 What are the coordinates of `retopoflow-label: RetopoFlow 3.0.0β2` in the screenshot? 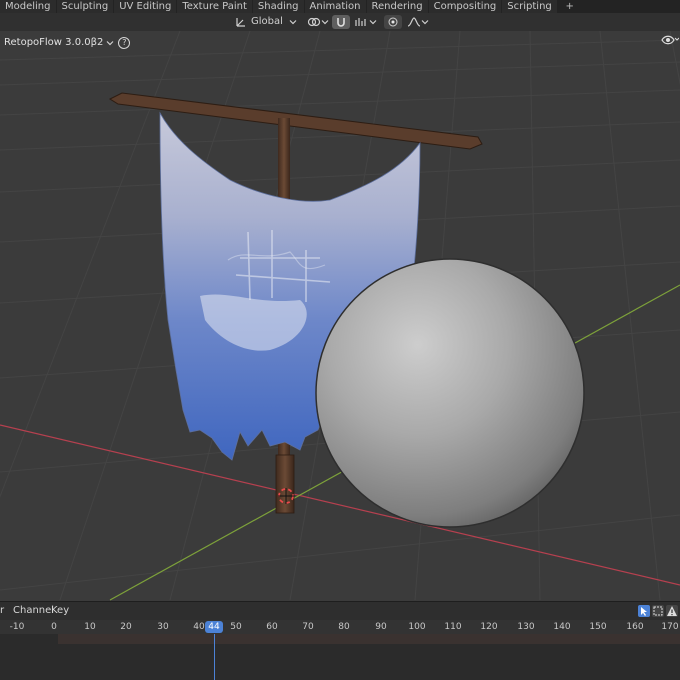 It's located at (54, 42).